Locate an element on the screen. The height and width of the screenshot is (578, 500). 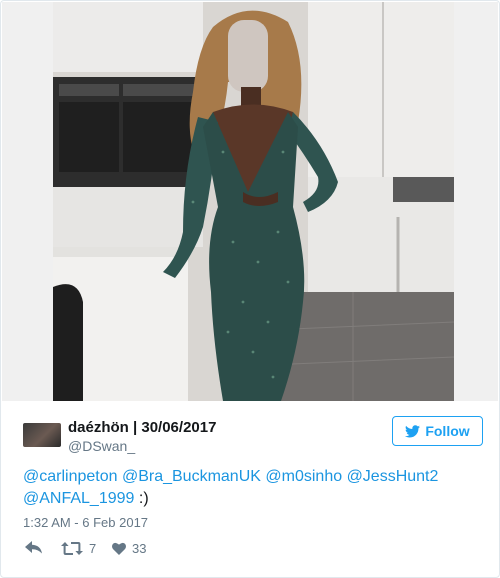
reply-button is located at coordinates (33, 547).